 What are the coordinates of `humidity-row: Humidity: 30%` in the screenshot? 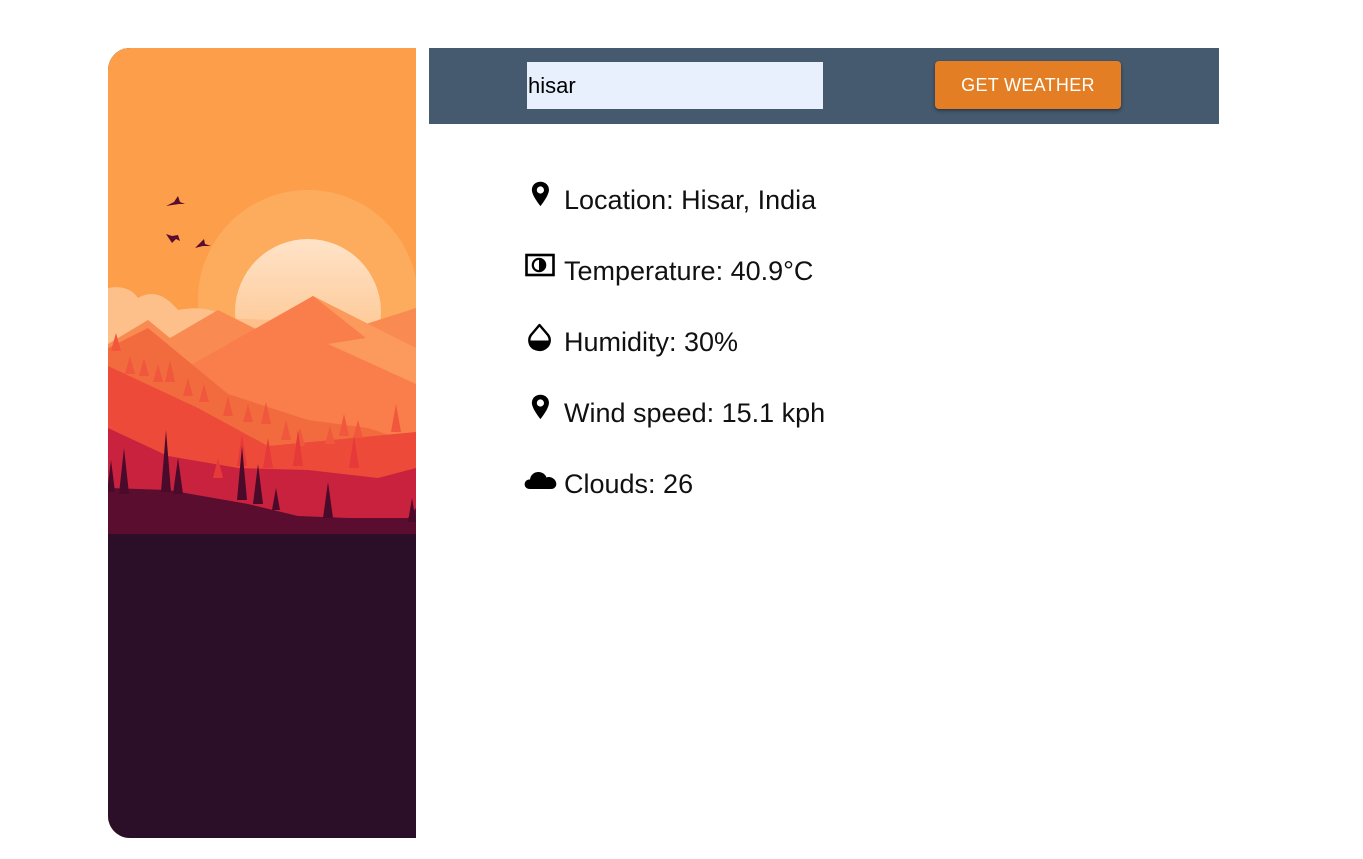 It's located at (824, 355).